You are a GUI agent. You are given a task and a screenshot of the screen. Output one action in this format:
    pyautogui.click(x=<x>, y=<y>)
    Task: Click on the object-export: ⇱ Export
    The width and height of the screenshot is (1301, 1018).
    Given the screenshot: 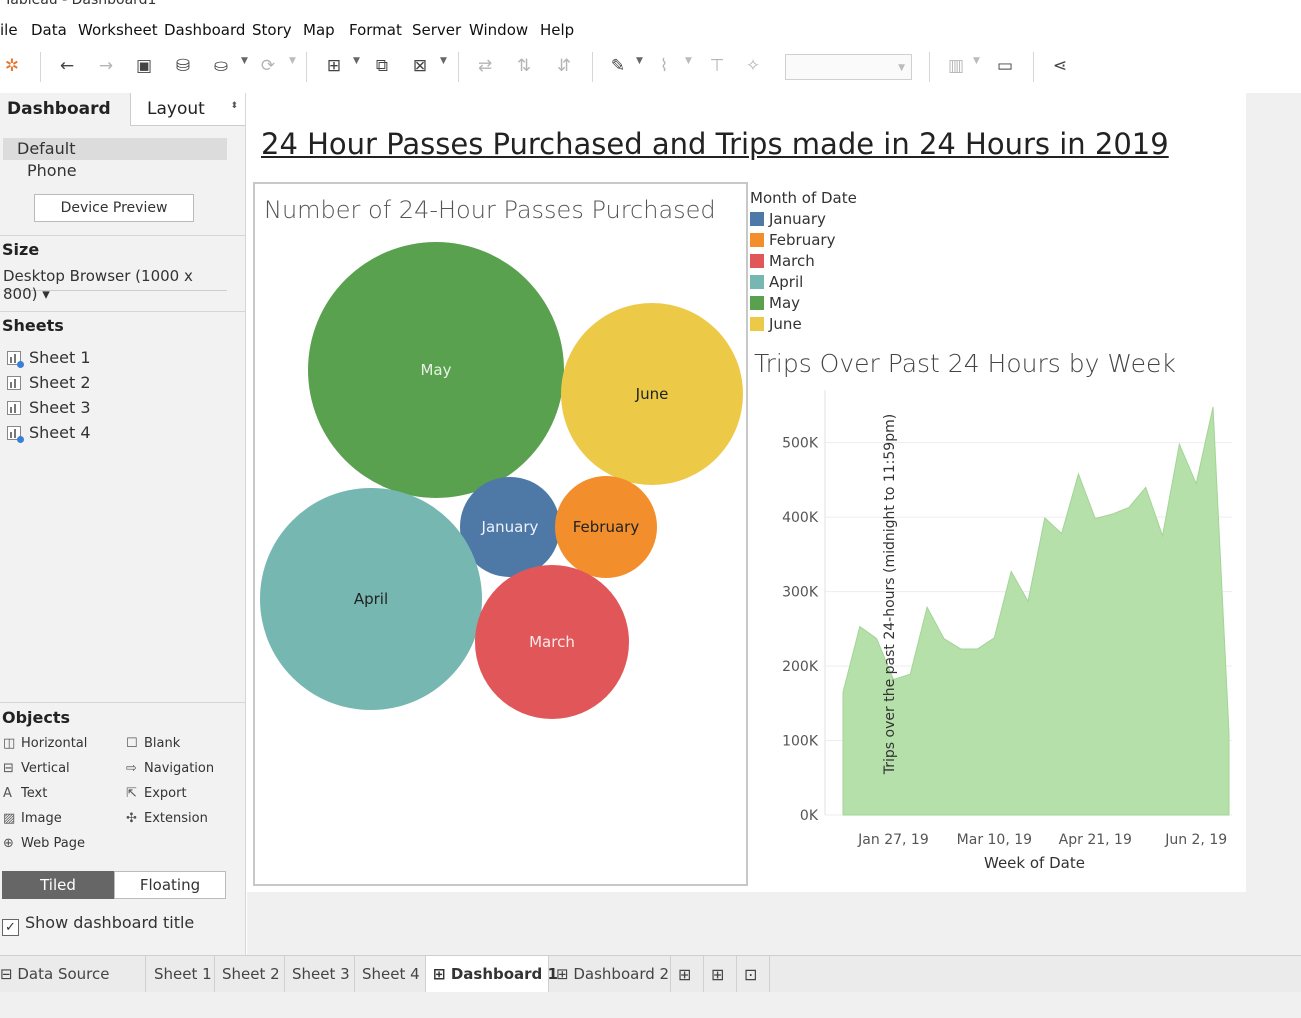 What is the action you would take?
    pyautogui.click(x=156, y=793)
    